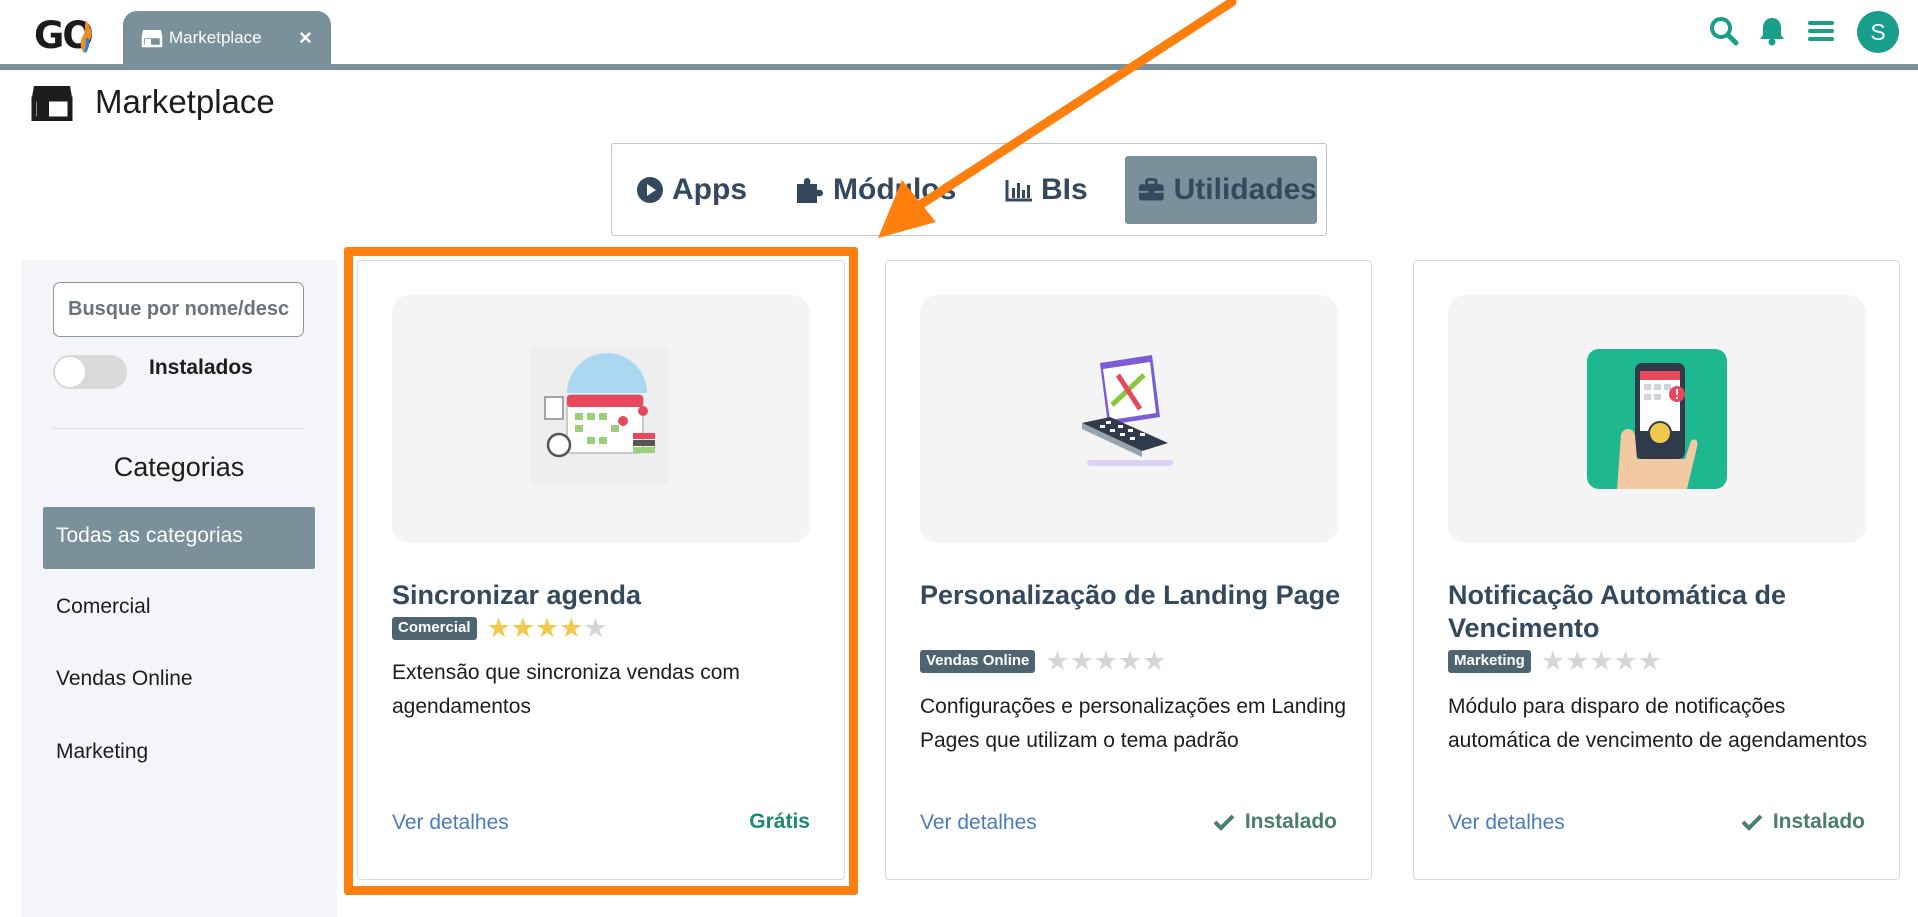 The width and height of the screenshot is (1918, 917). I want to click on card-title: Notificação Automática de Vencimento, so click(1617, 611).